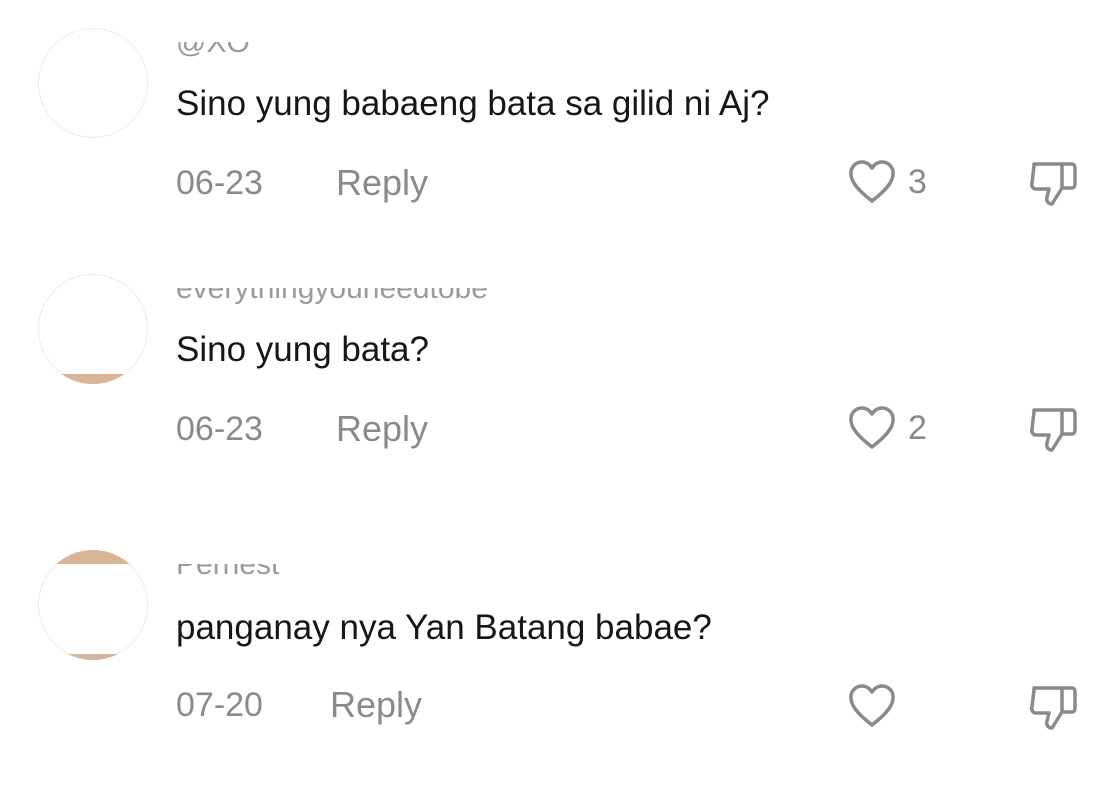 This screenshot has width=1120, height=788. I want to click on comment-username-text: Pernest, so click(227, 572).